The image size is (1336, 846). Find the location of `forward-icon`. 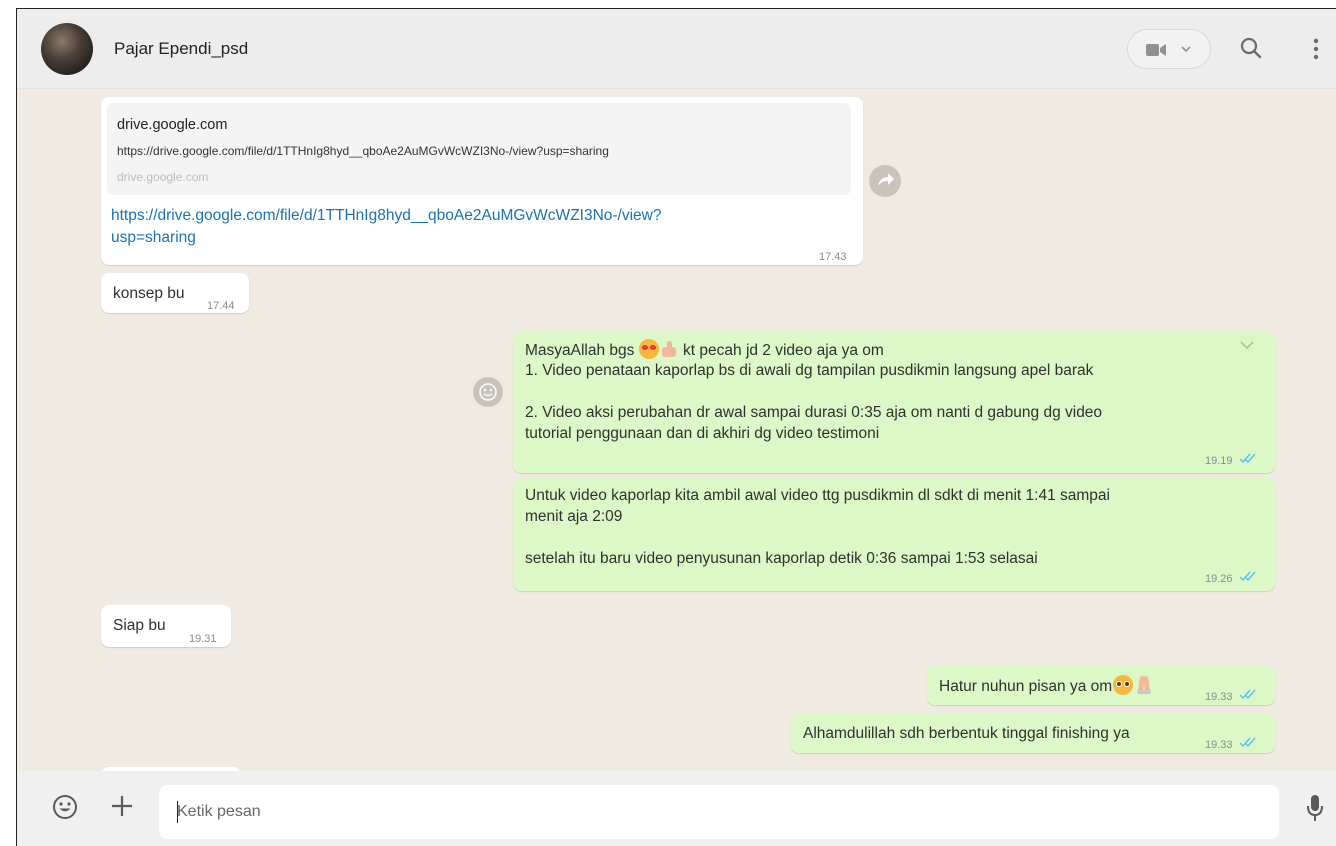

forward-icon is located at coordinates (885, 181).